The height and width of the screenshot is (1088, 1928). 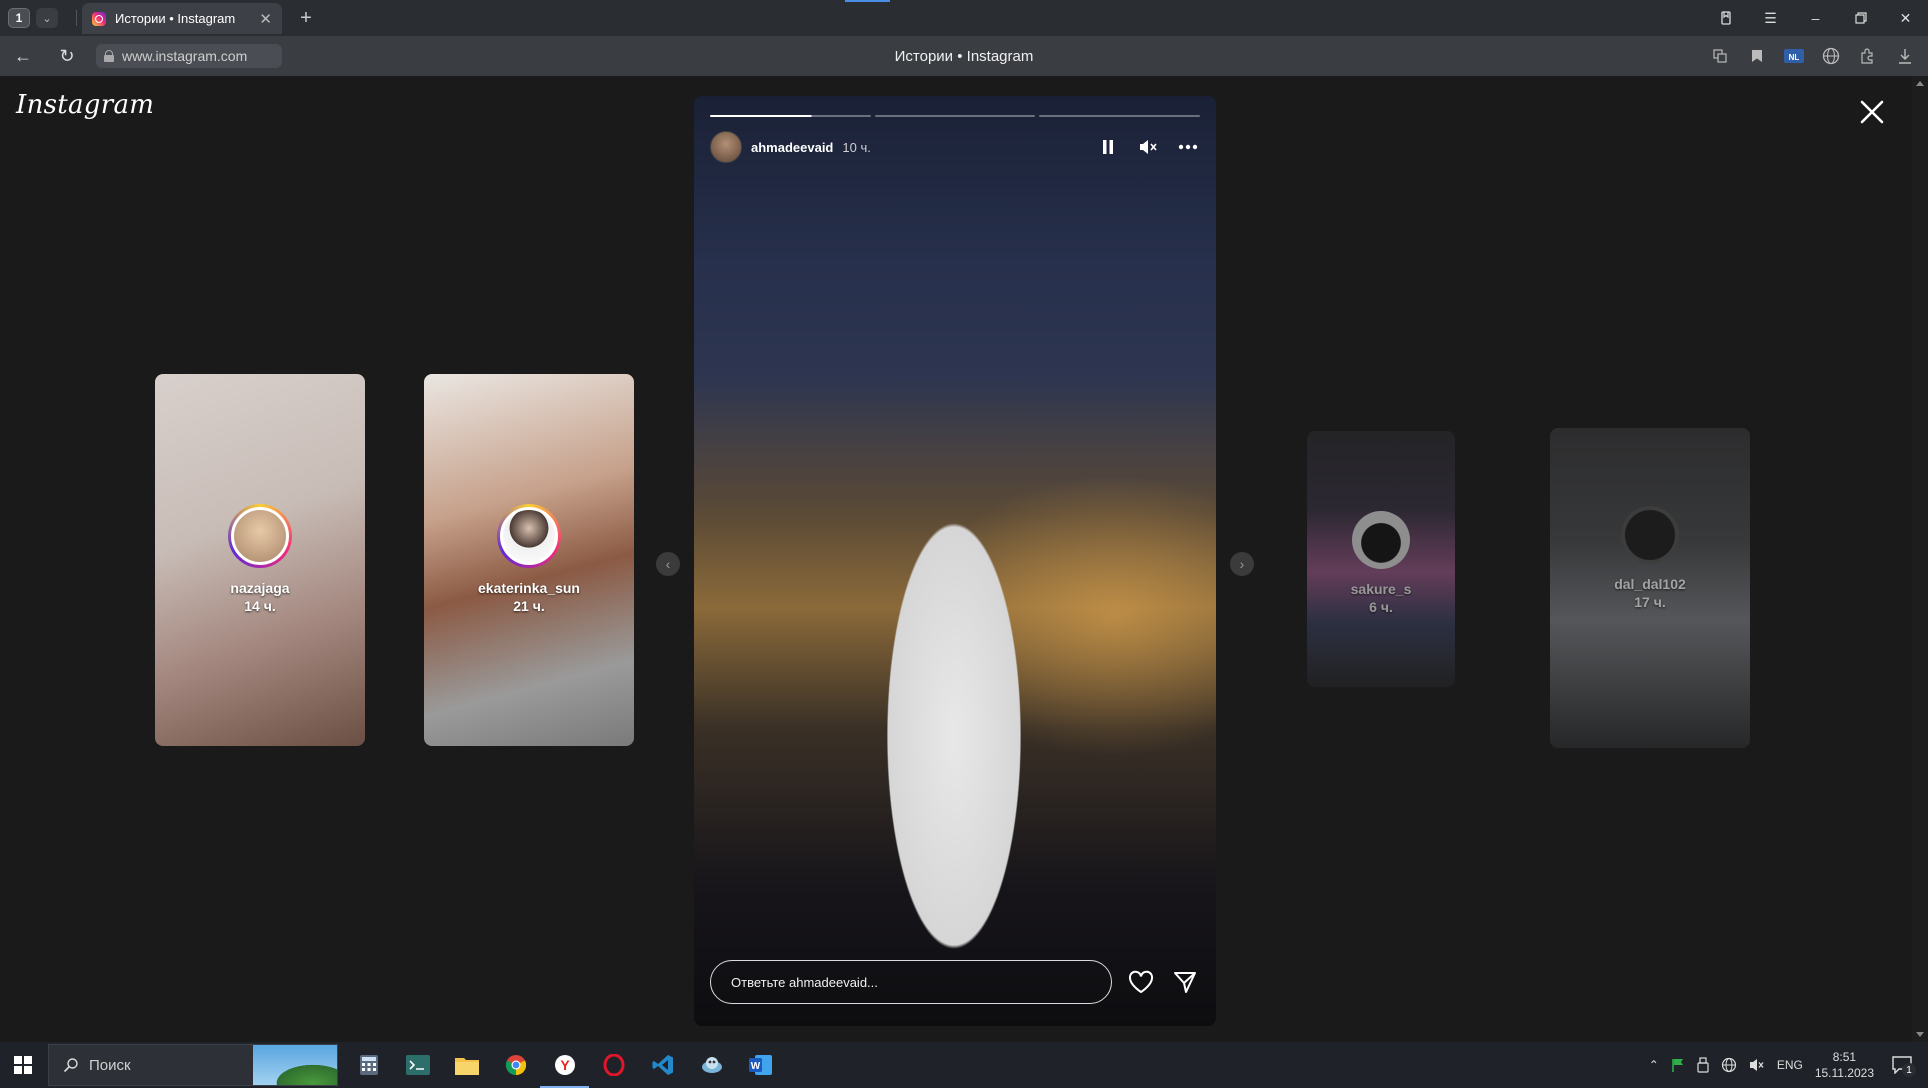 I want to click on browser-tab: Истории • Instagram ✕, so click(x=182, y=18).